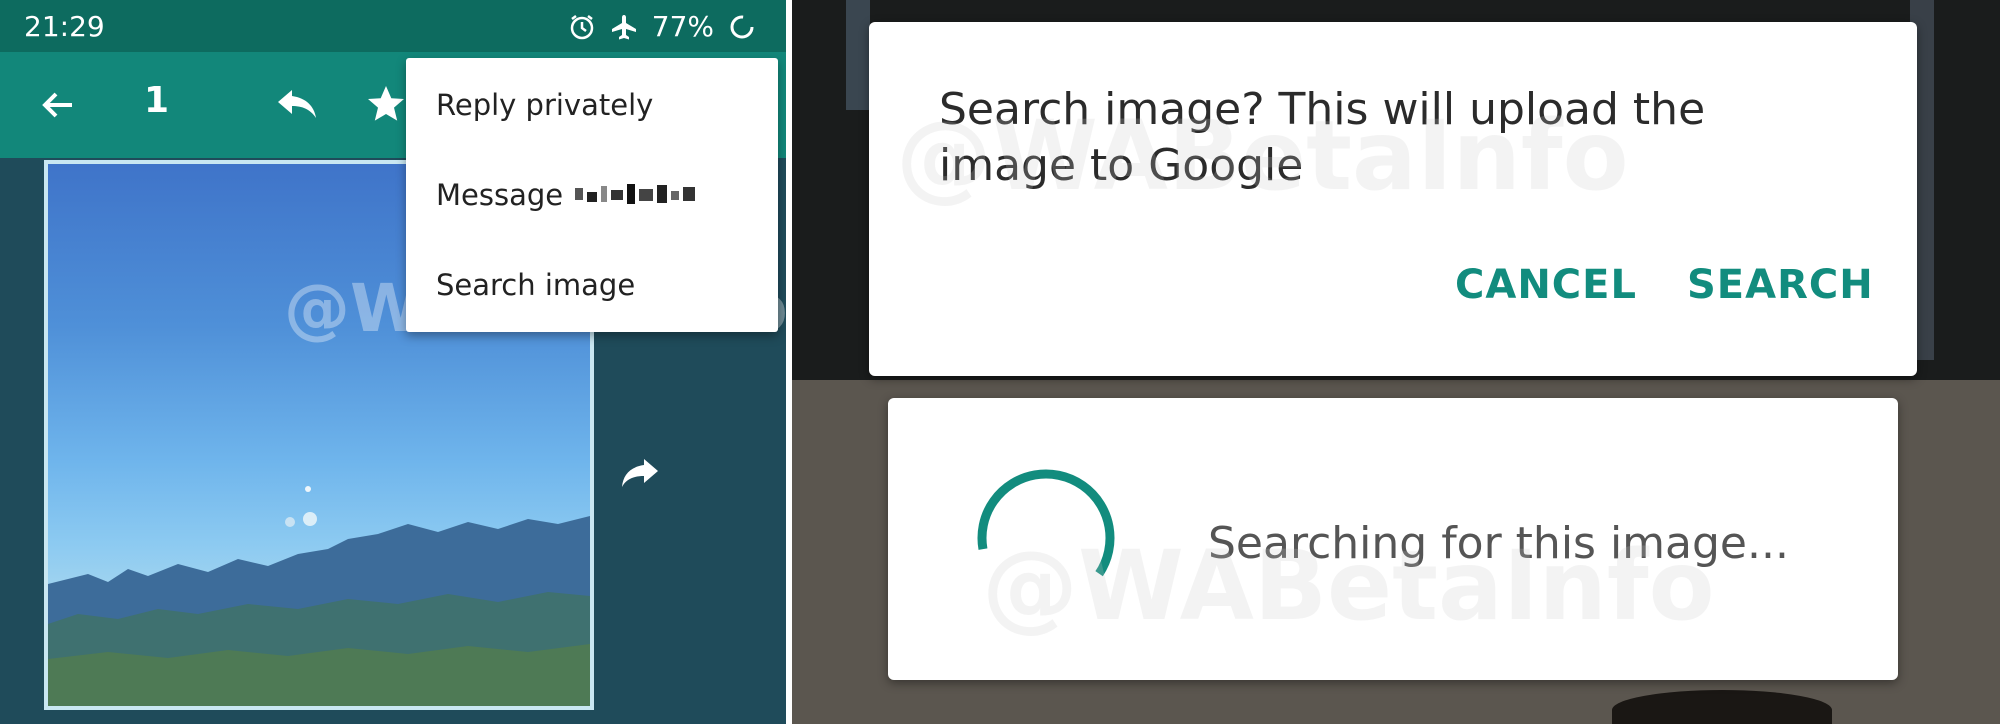 This screenshot has width=2000, height=724. Describe the element at coordinates (297, 104) in the screenshot. I see `reply-icon` at that location.